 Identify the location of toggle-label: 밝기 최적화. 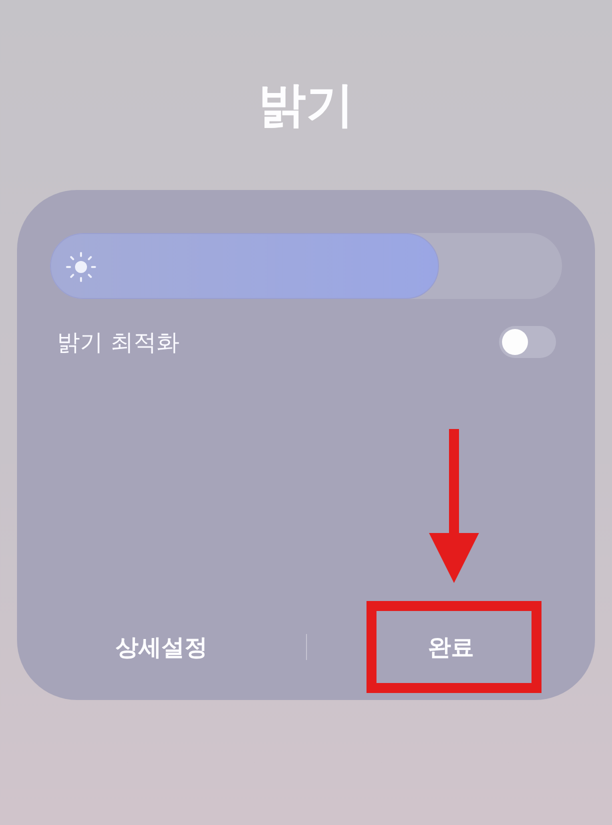
(118, 343).